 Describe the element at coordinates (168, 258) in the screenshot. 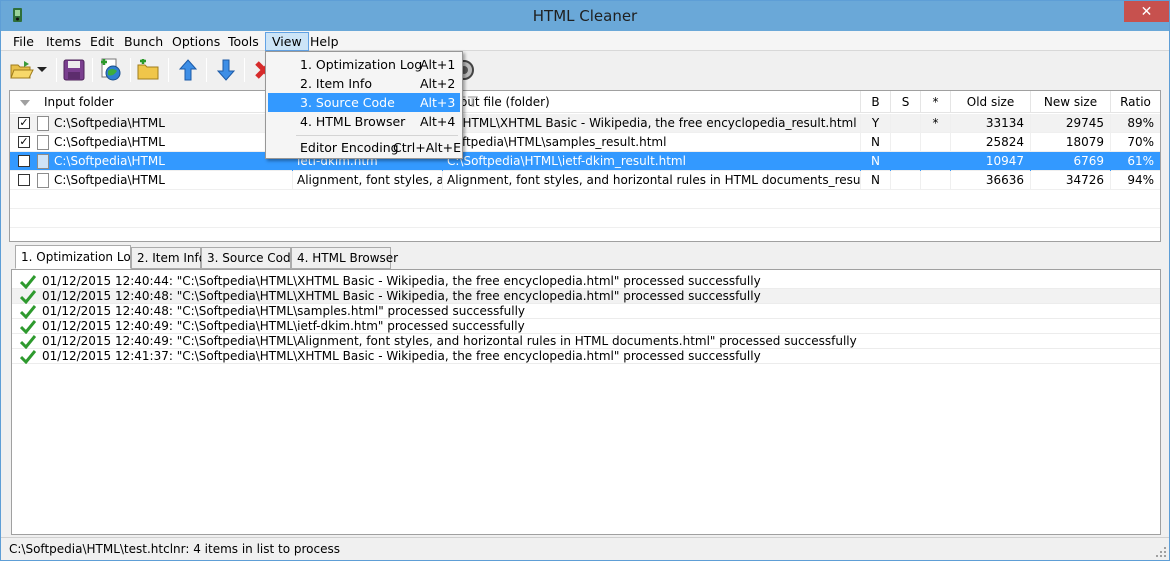

I see `tab-item-info: 2. Item Info` at that location.